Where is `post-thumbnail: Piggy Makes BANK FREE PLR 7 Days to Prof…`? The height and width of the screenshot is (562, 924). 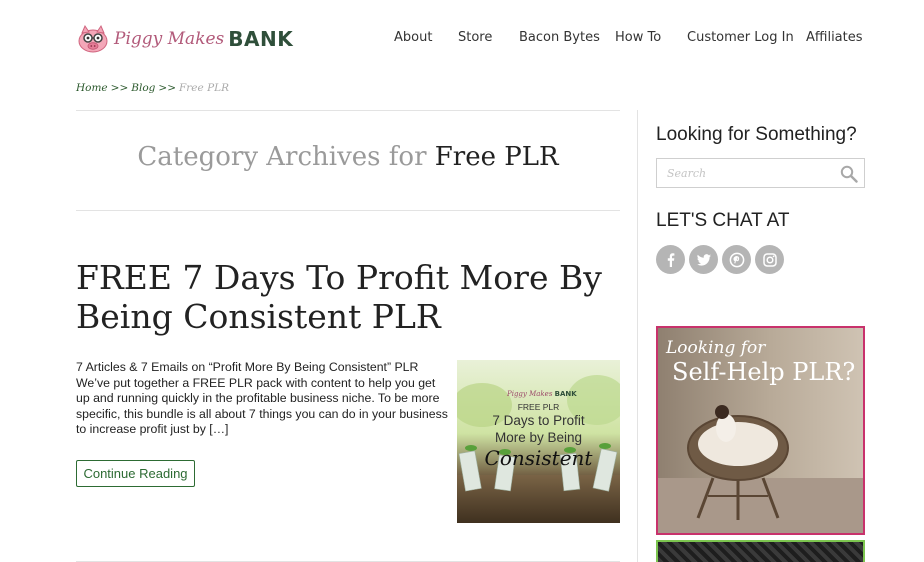 post-thumbnail: Piggy Makes BANK FREE PLR 7 Days to Prof… is located at coordinates (538, 441).